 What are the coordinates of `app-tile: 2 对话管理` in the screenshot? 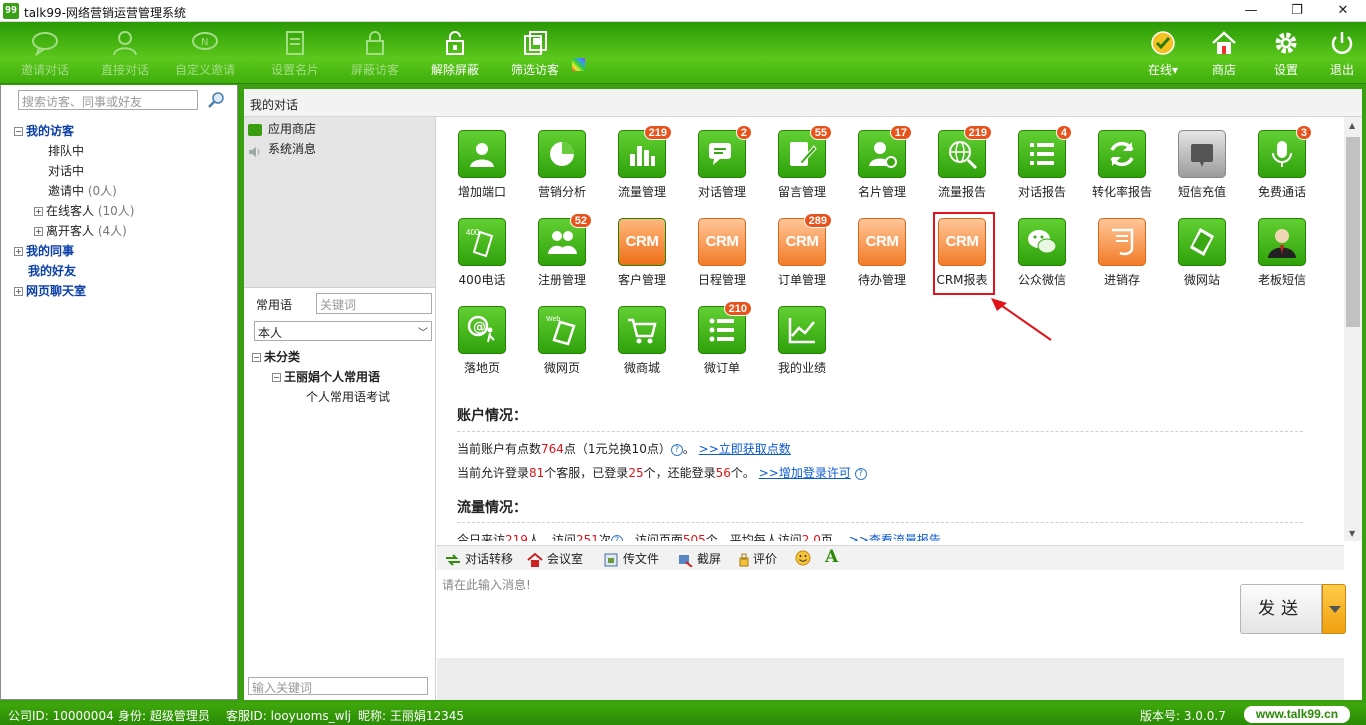 It's located at (722, 170).